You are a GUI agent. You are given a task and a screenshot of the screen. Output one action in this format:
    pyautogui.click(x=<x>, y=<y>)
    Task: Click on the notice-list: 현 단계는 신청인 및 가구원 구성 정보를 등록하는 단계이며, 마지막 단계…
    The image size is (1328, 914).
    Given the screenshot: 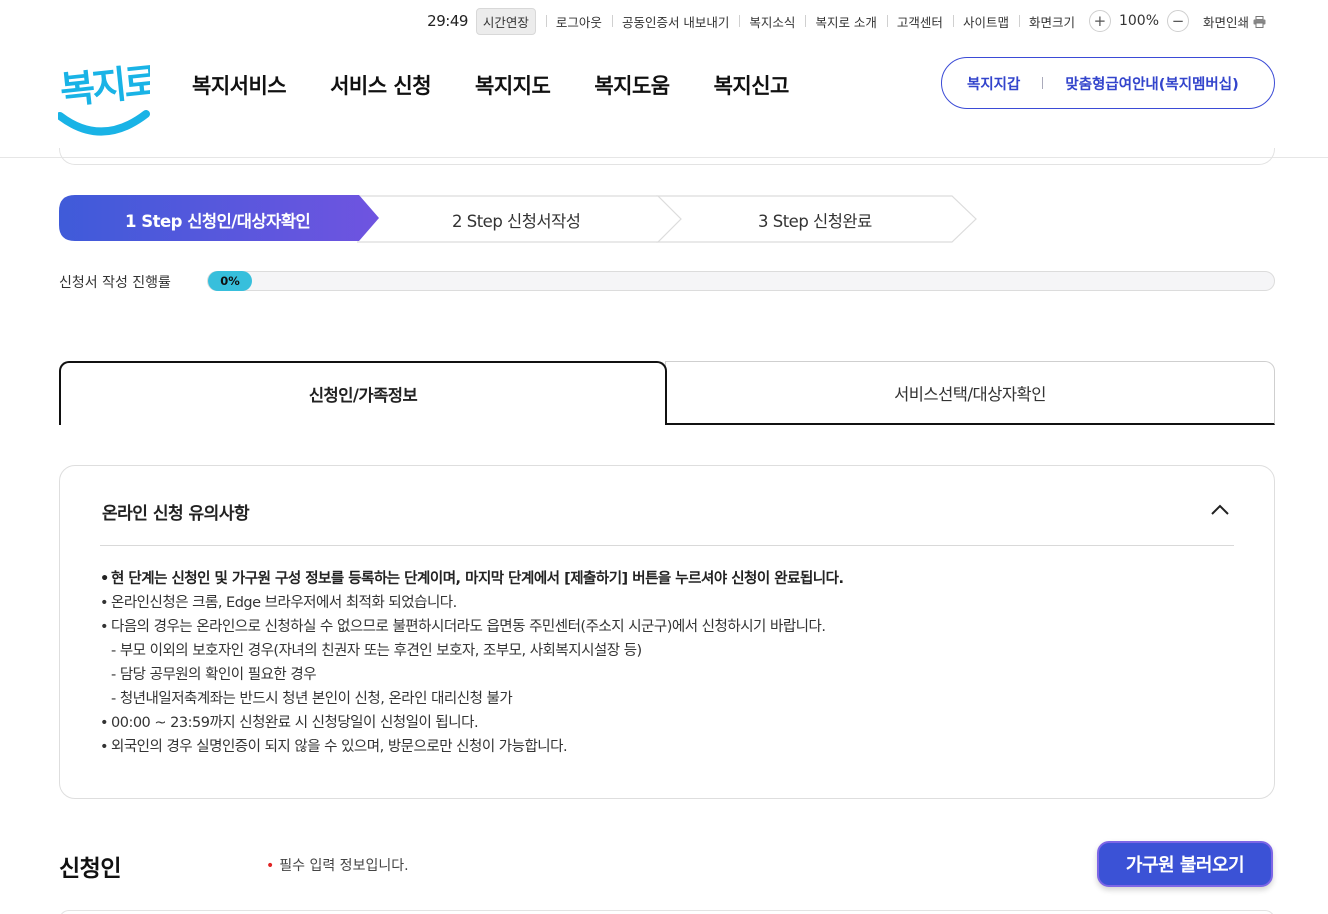 What is the action you would take?
    pyautogui.click(x=472, y=663)
    